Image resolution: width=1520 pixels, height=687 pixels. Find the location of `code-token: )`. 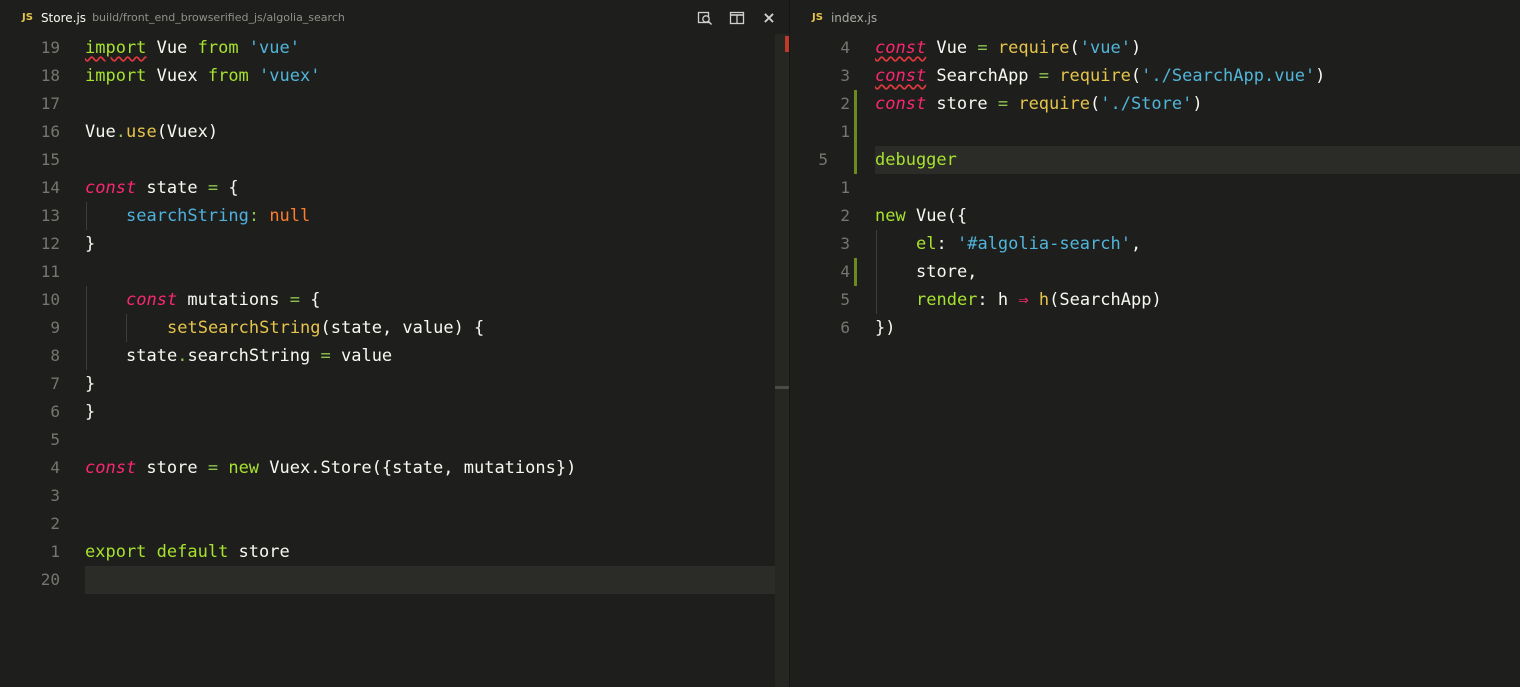

code-token: ) is located at coordinates (1320, 76).